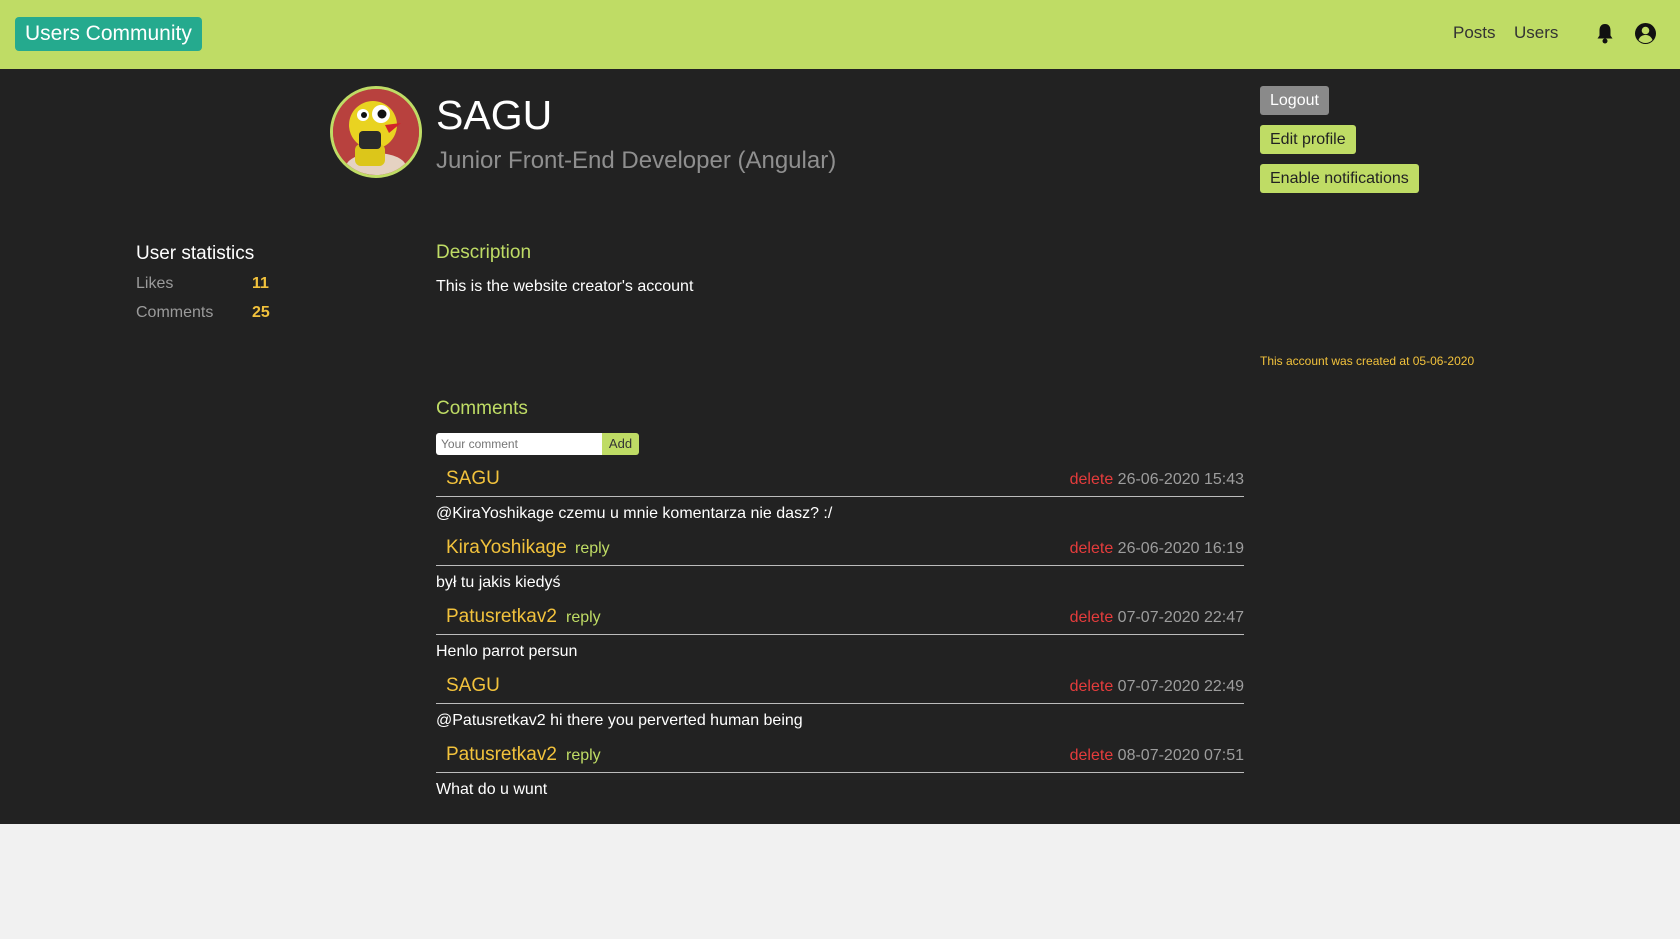  I want to click on comment-date: 08-07-2020 07:51, so click(1180, 755).